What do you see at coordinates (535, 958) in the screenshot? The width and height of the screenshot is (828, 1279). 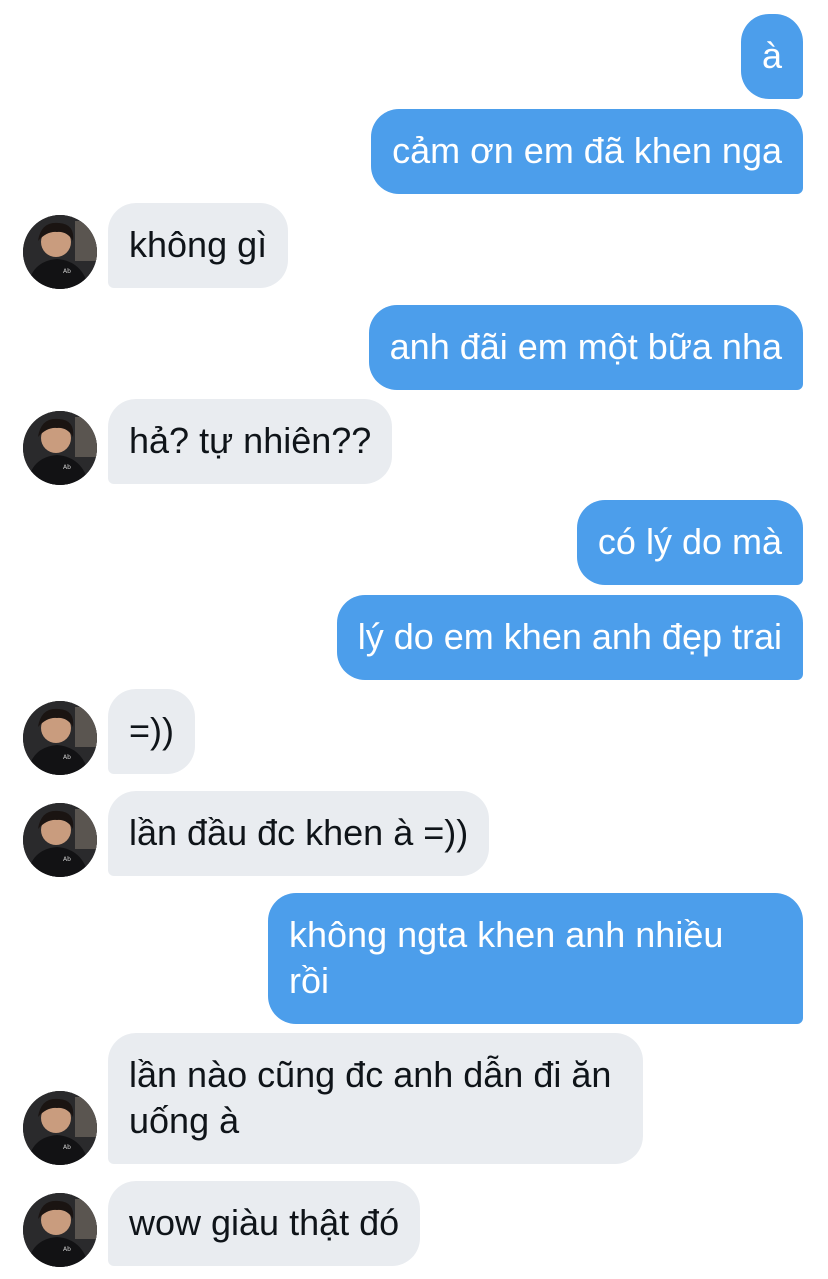 I see `outgoing-message: không ngta khen anh nhiều rồi` at bounding box center [535, 958].